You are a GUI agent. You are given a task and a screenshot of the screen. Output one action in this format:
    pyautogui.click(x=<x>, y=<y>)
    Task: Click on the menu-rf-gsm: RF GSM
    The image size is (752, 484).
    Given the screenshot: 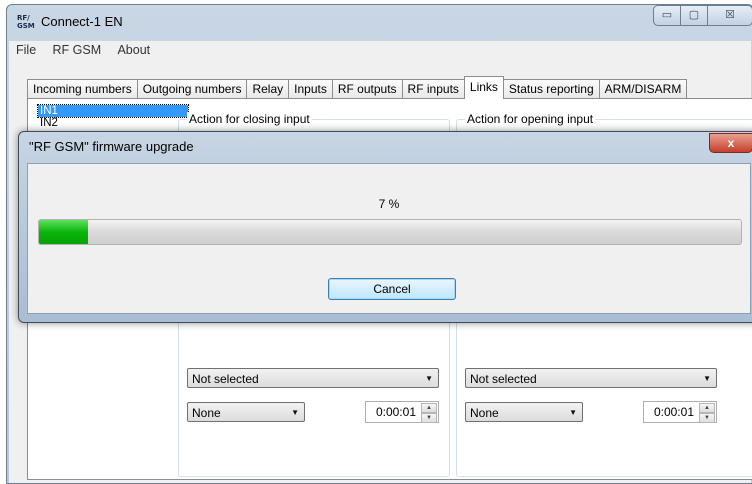 What is the action you would take?
    pyautogui.click(x=77, y=49)
    